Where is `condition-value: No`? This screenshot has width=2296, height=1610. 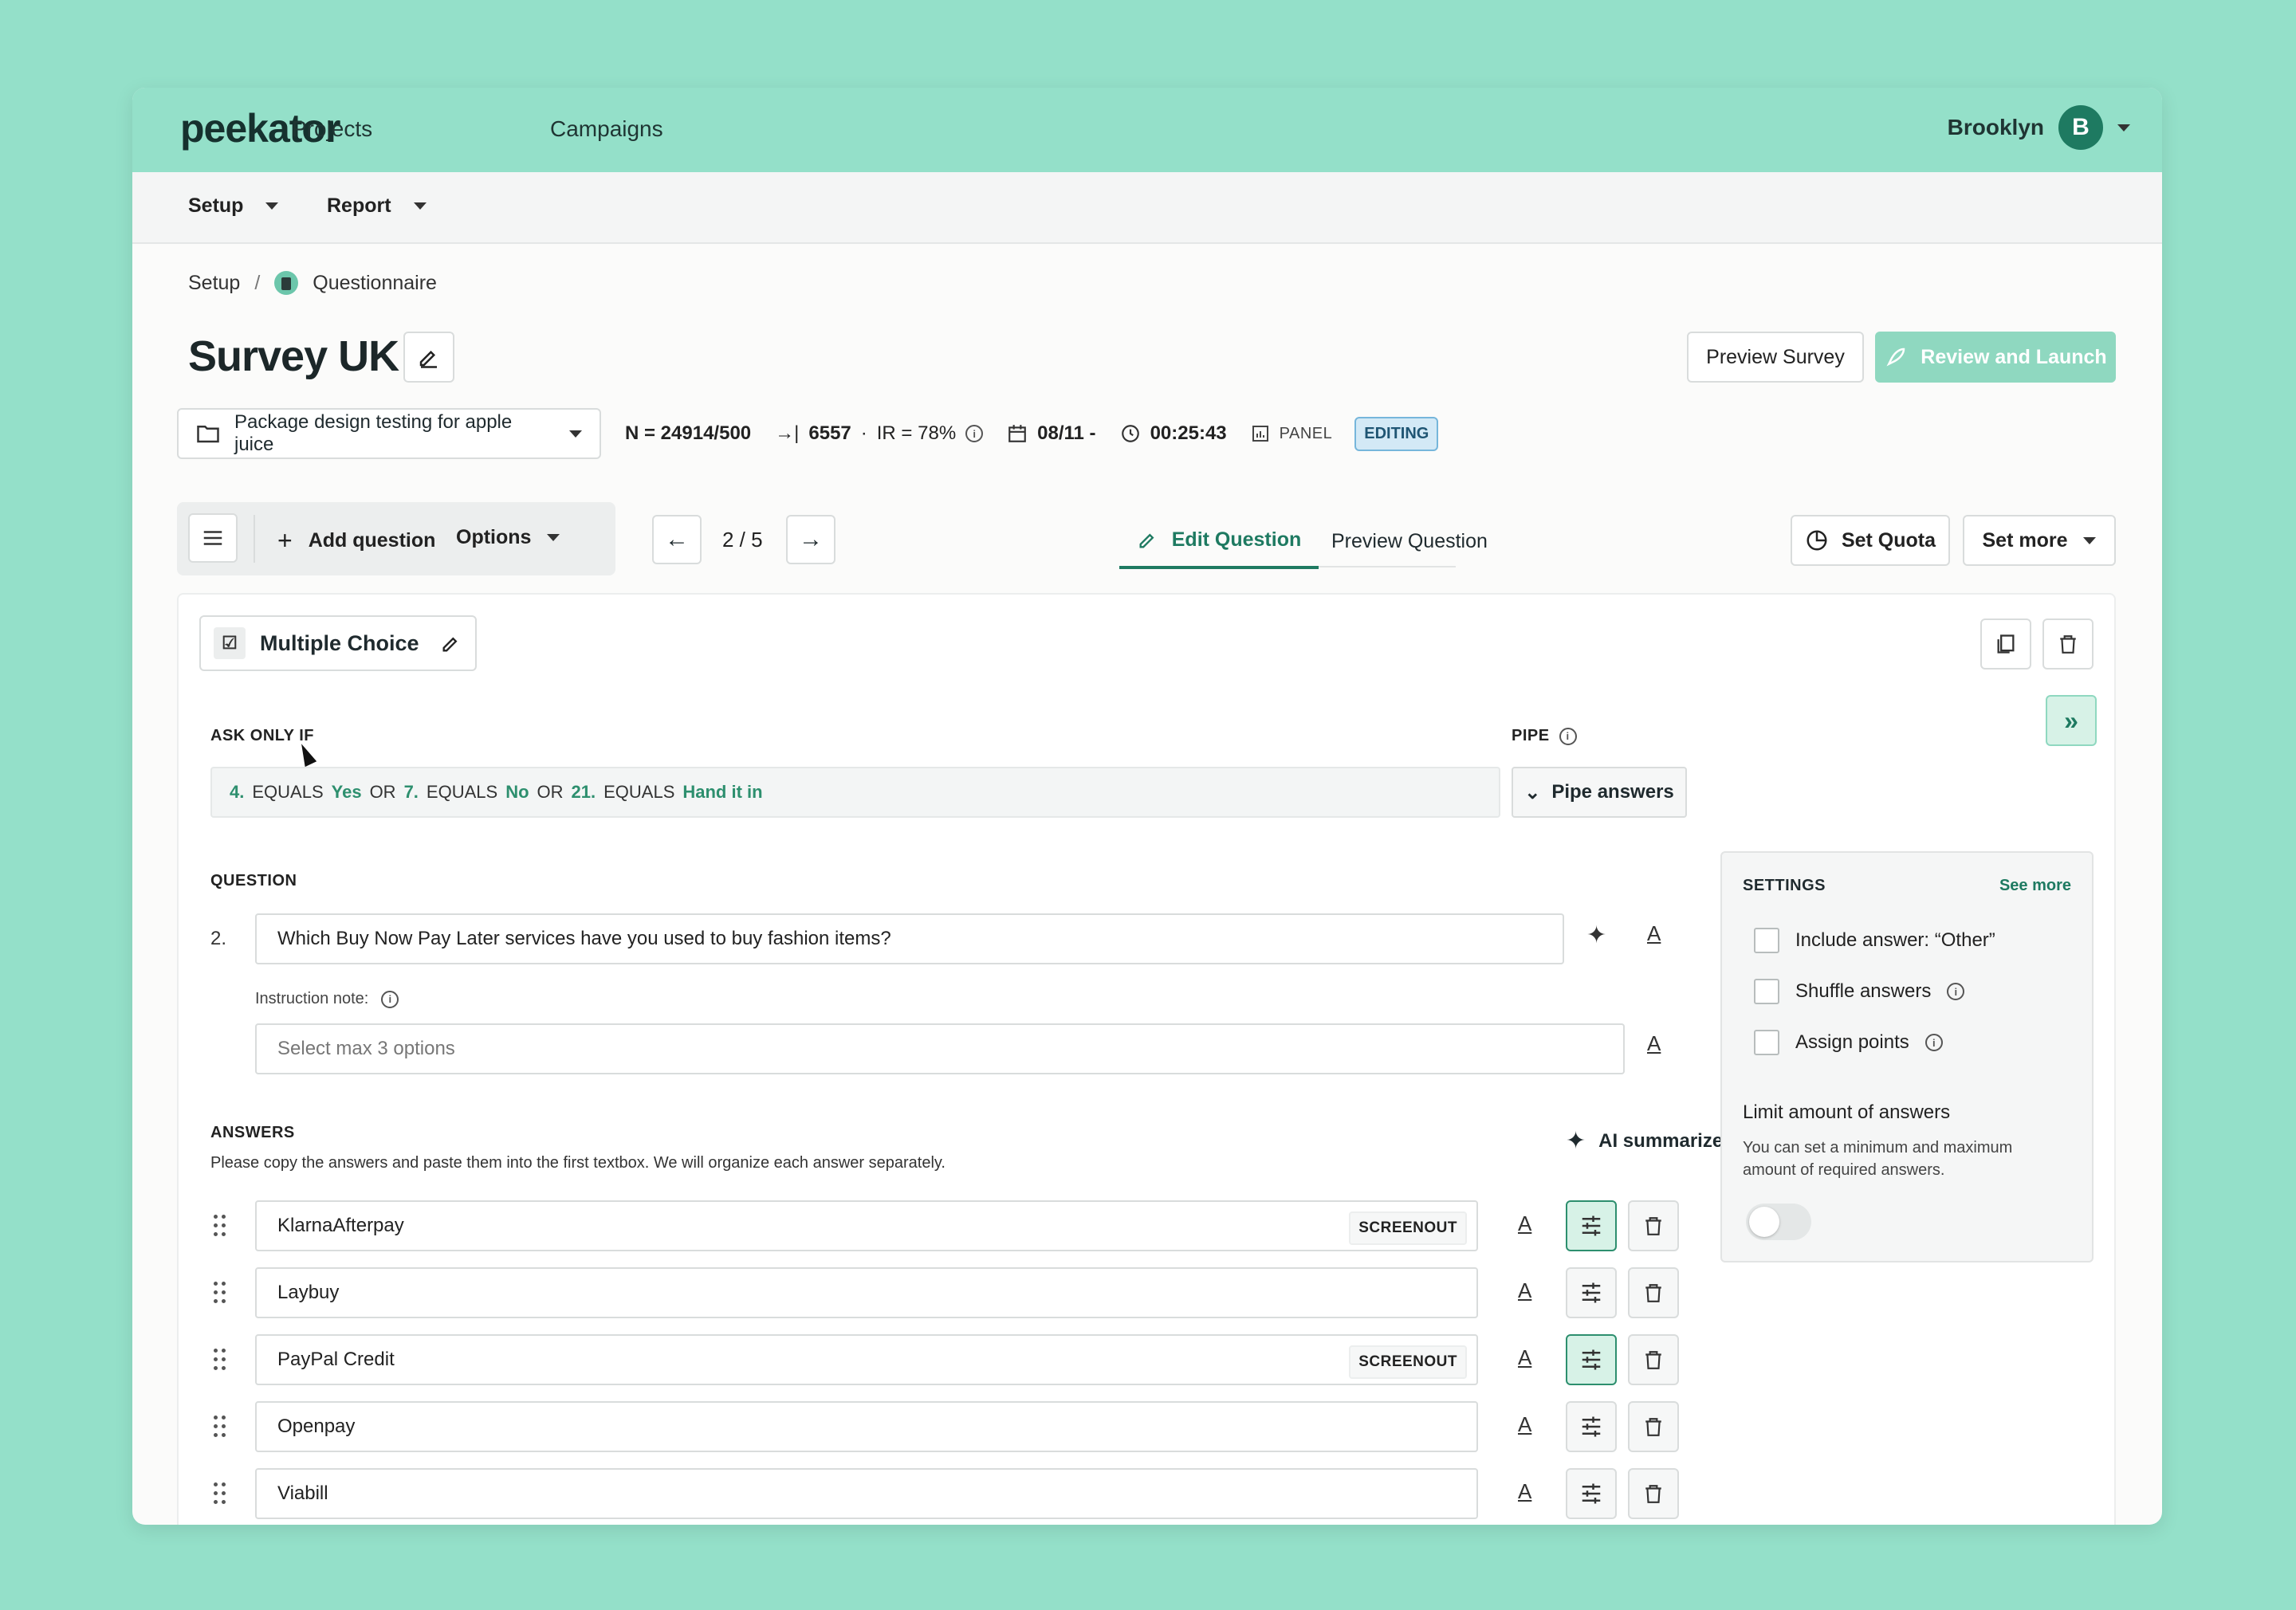
condition-value: No is located at coordinates (517, 792).